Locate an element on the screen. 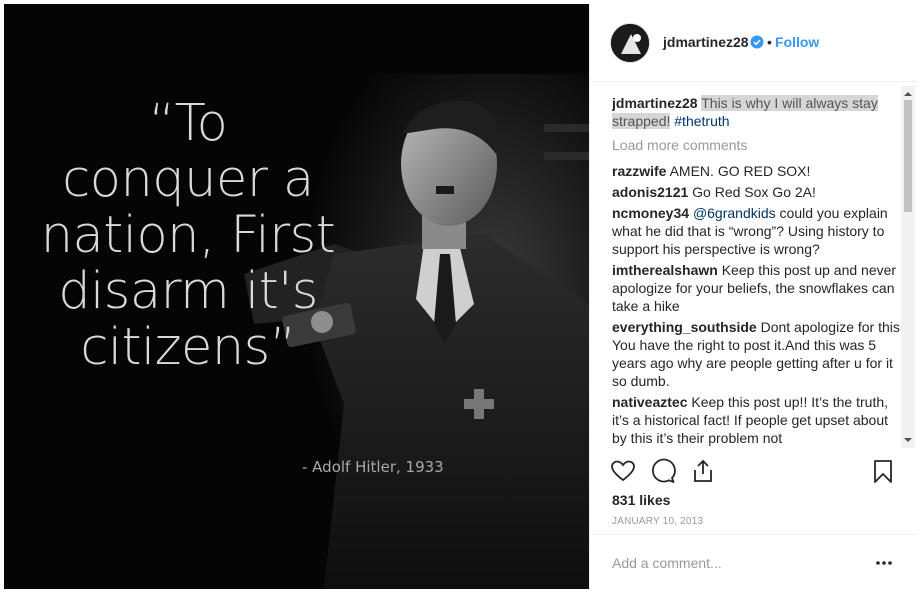  share-icon is located at coordinates (703, 471).